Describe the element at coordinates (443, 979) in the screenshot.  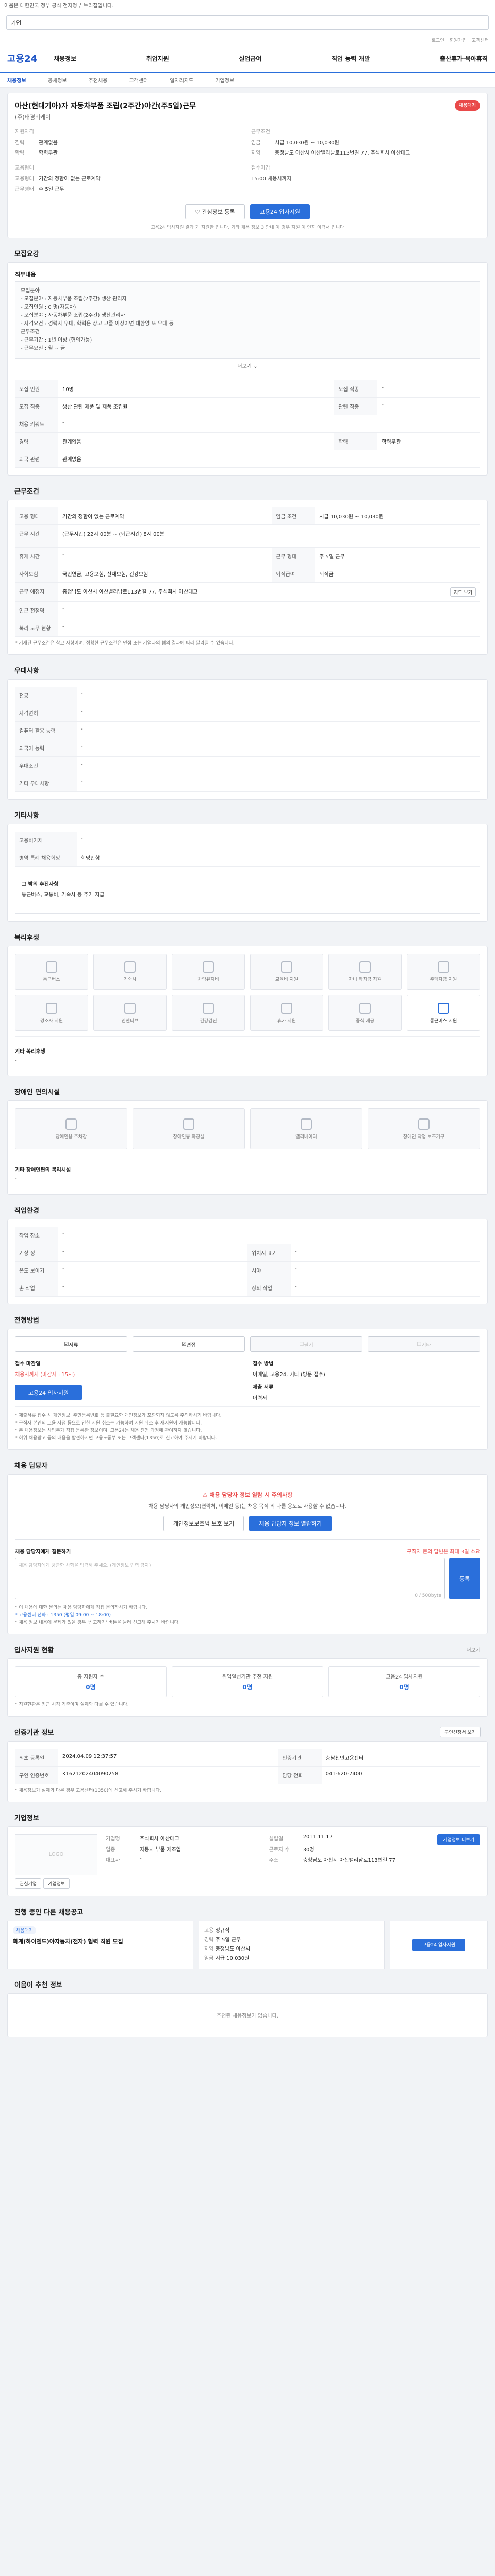
I see `welfare-label: 주택자금 지원` at that location.